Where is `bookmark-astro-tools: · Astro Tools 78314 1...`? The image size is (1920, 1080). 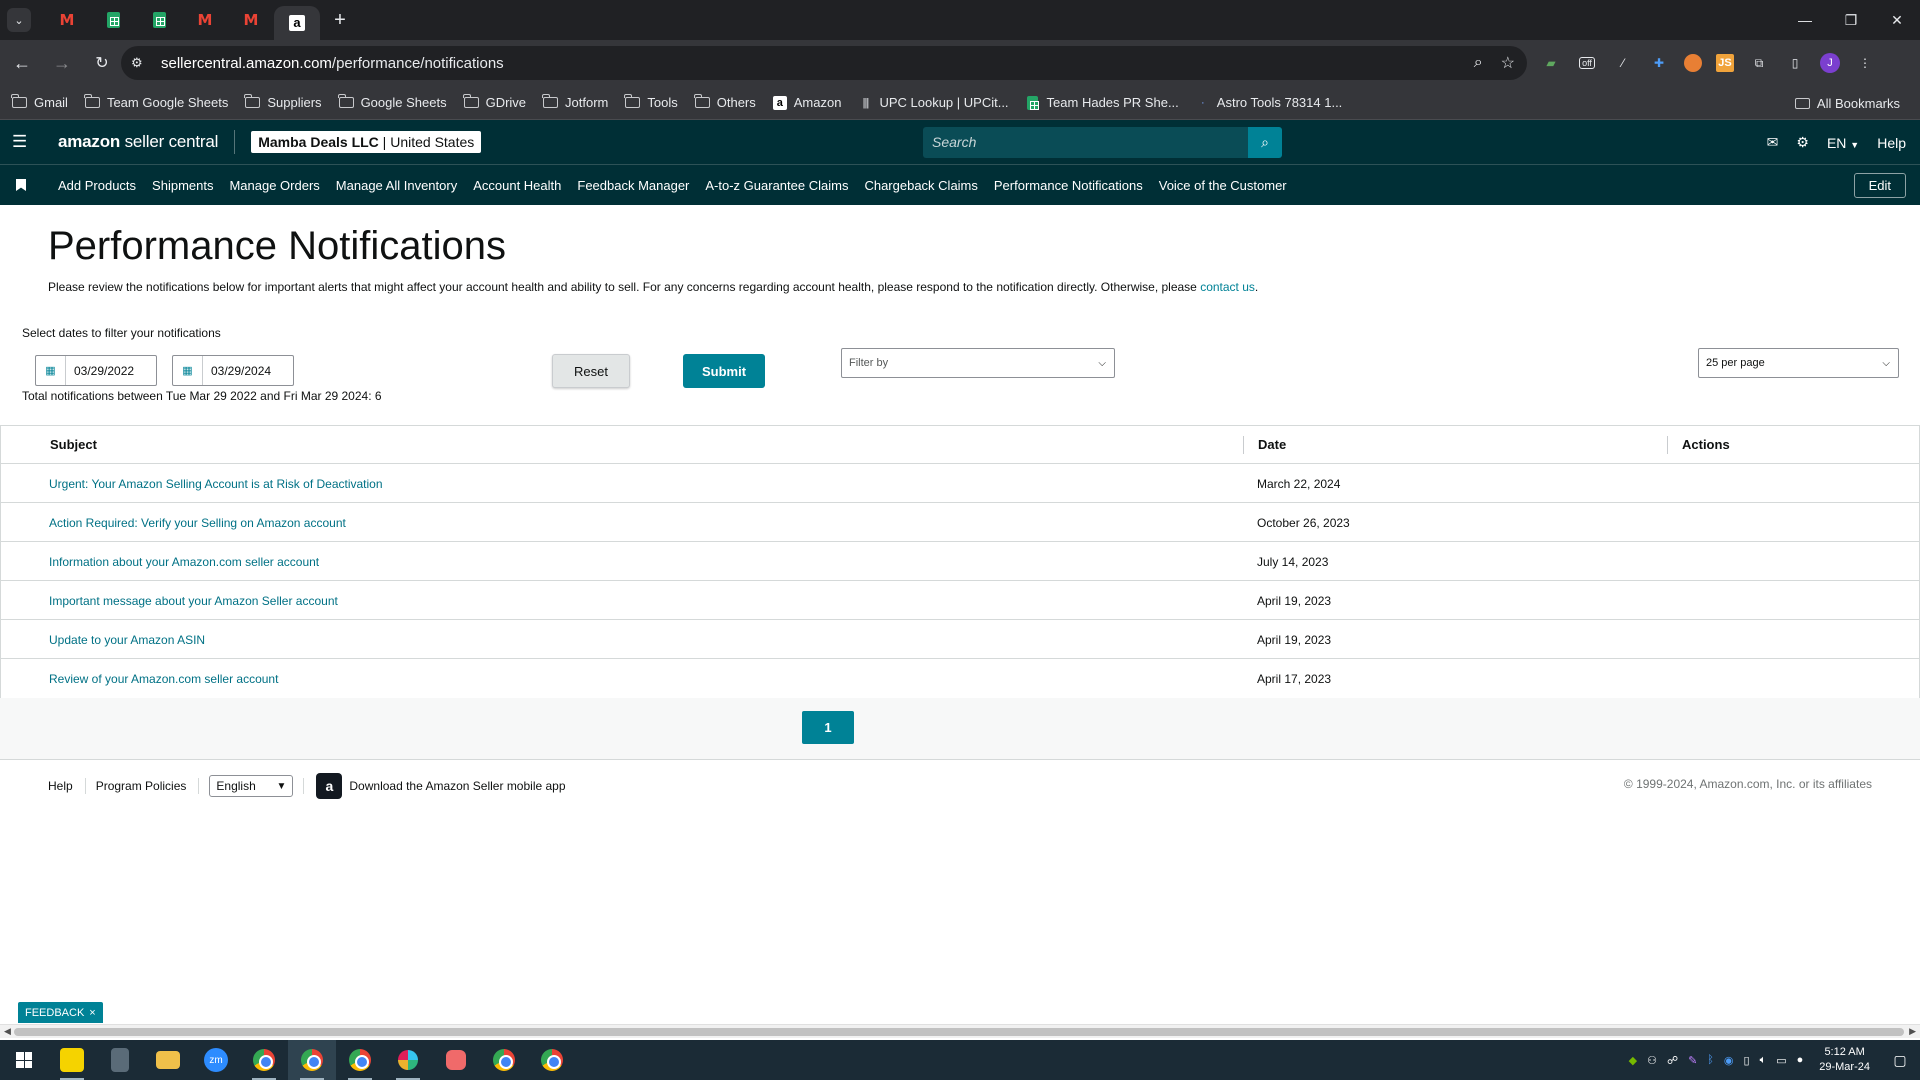 bookmark-astro-tools: · Astro Tools 78314 1... is located at coordinates (1269, 102).